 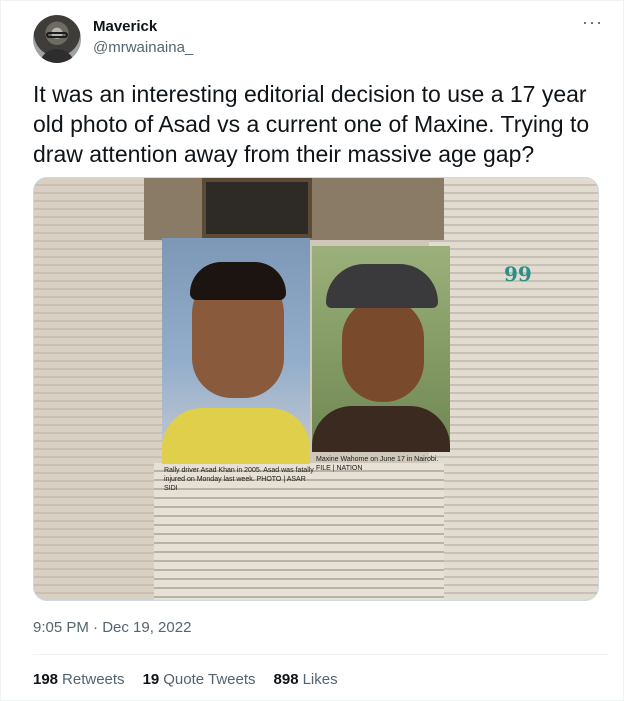 I want to click on picture-frame, so click(x=257, y=208).